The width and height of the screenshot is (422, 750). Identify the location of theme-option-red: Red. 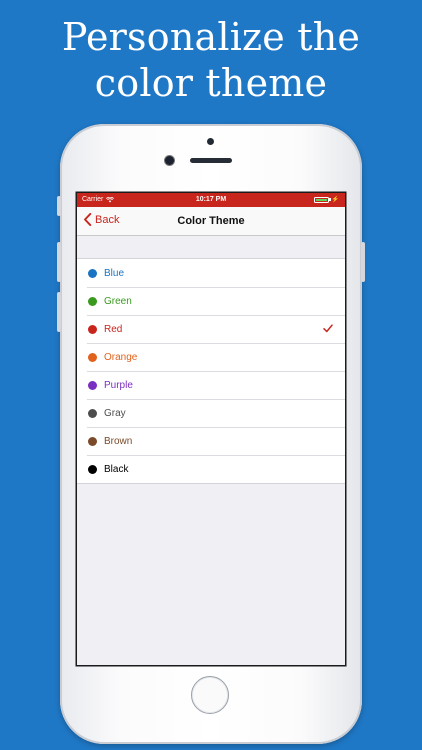
(211, 329).